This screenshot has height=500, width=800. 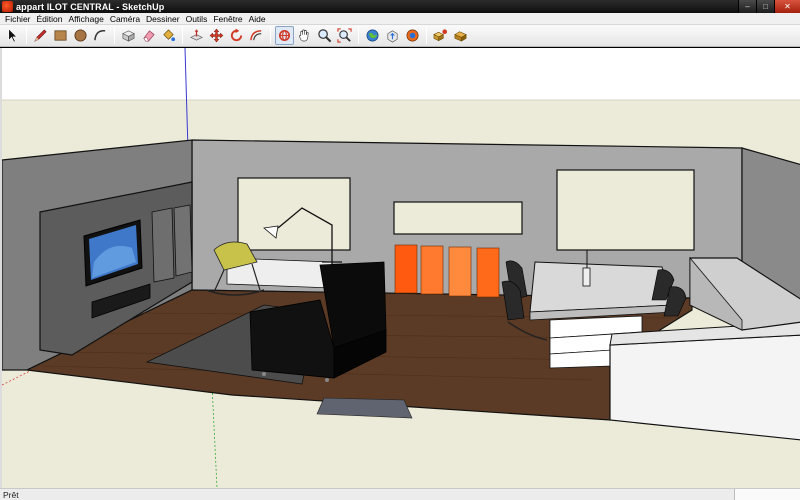 I want to click on status-text: Prêt, so click(x=11, y=494).